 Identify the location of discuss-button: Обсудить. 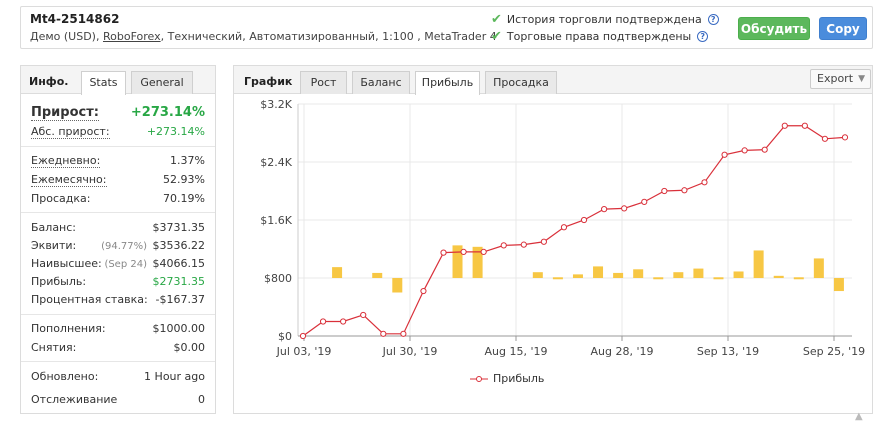
(774, 28).